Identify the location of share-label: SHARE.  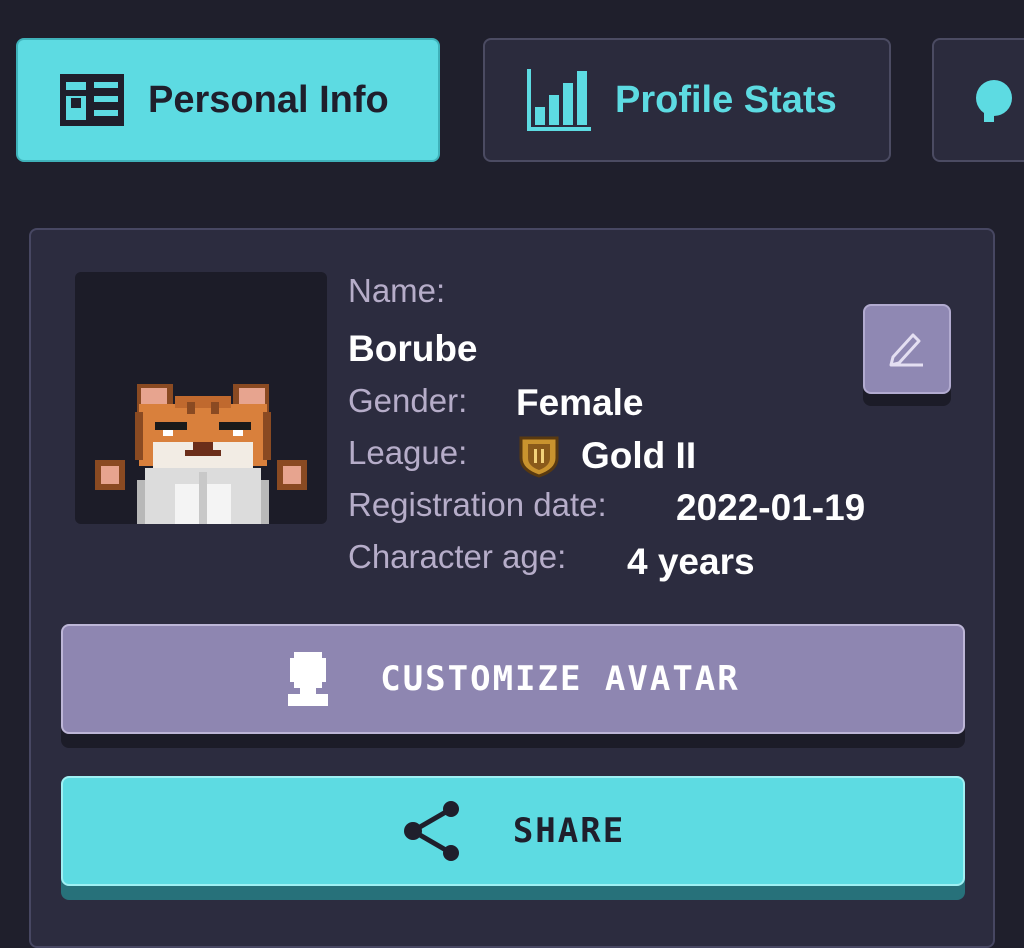
(569, 831).